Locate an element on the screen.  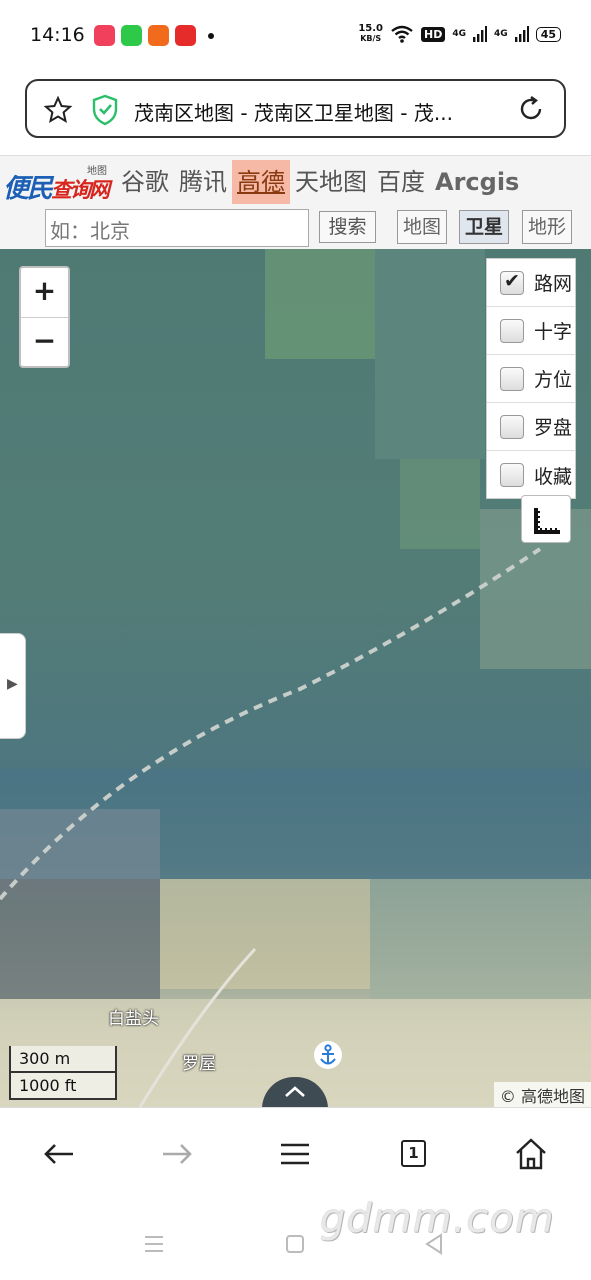
layer-compass-checkbox is located at coordinates (512, 426).